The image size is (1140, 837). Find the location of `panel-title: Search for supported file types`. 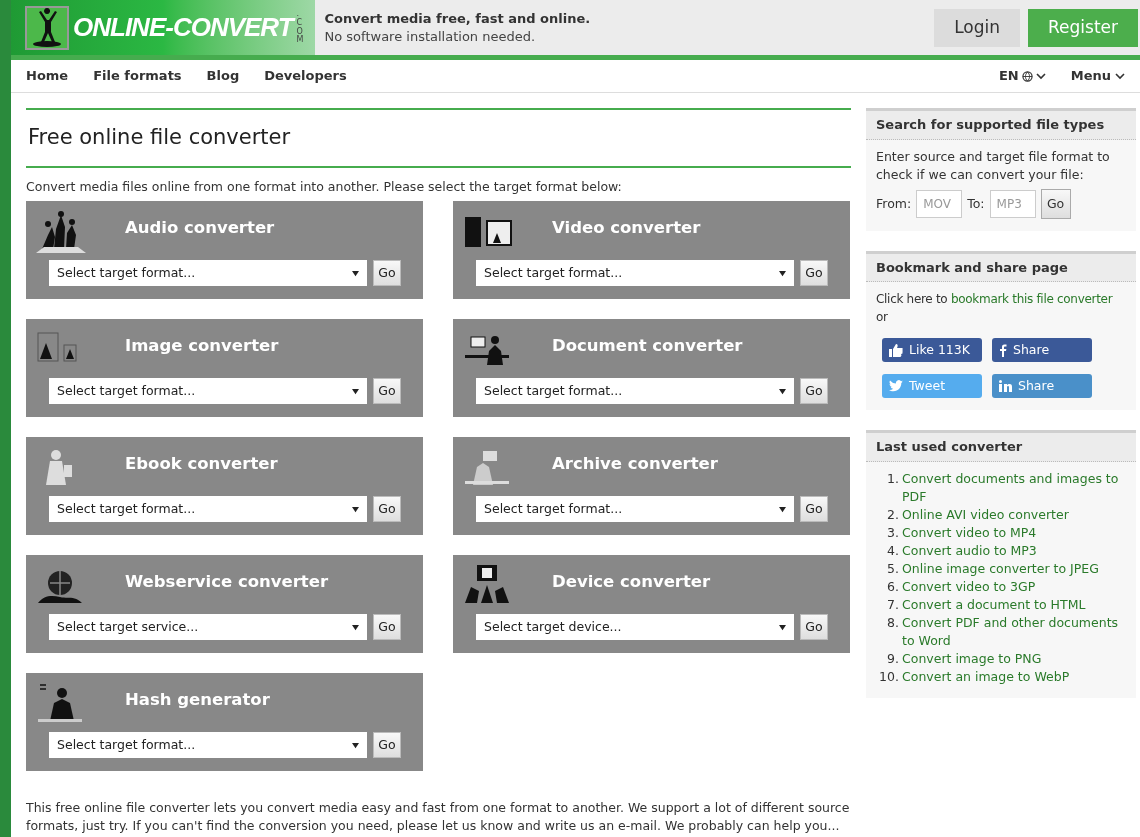

panel-title: Search for supported file types is located at coordinates (991, 125).